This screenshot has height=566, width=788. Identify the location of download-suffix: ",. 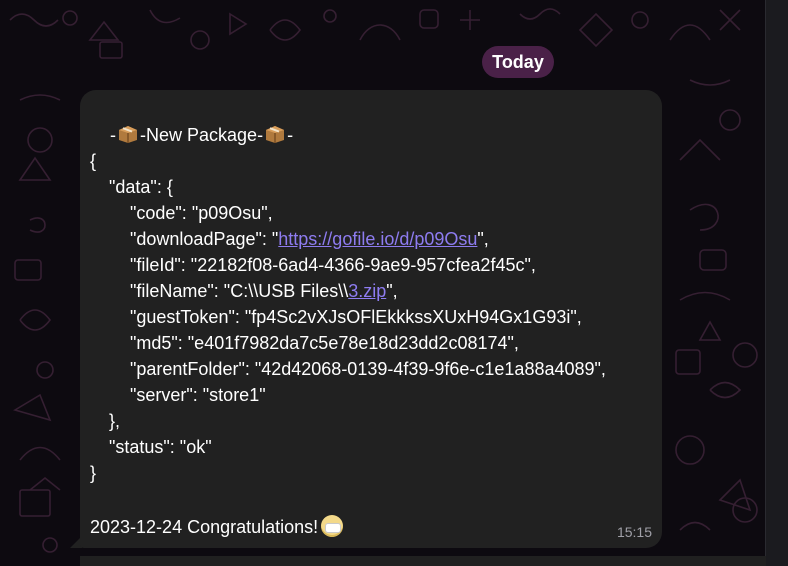
(483, 239).